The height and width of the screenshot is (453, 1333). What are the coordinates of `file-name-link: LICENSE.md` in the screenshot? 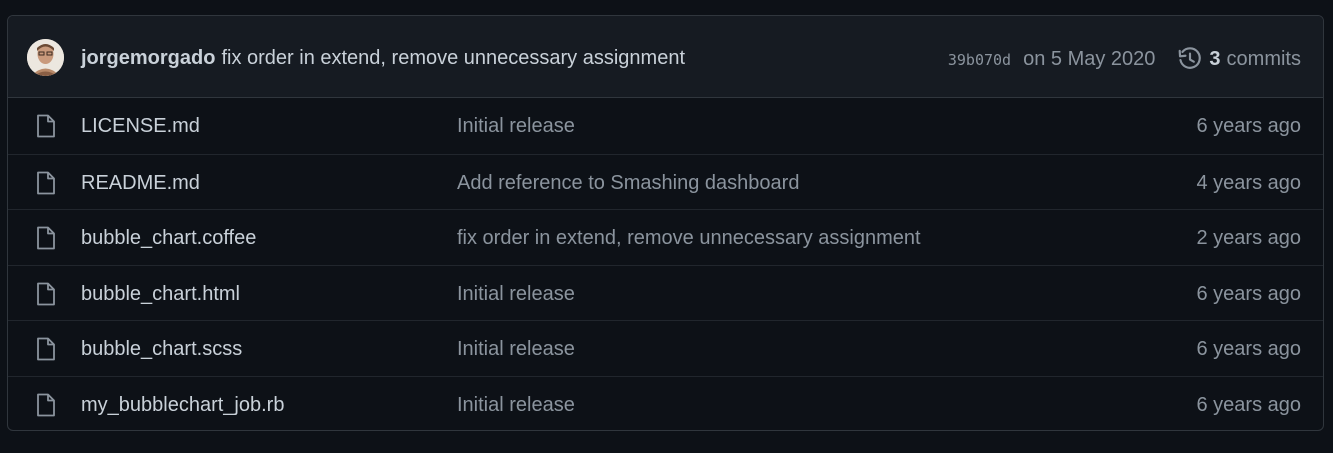 It's located at (140, 126).